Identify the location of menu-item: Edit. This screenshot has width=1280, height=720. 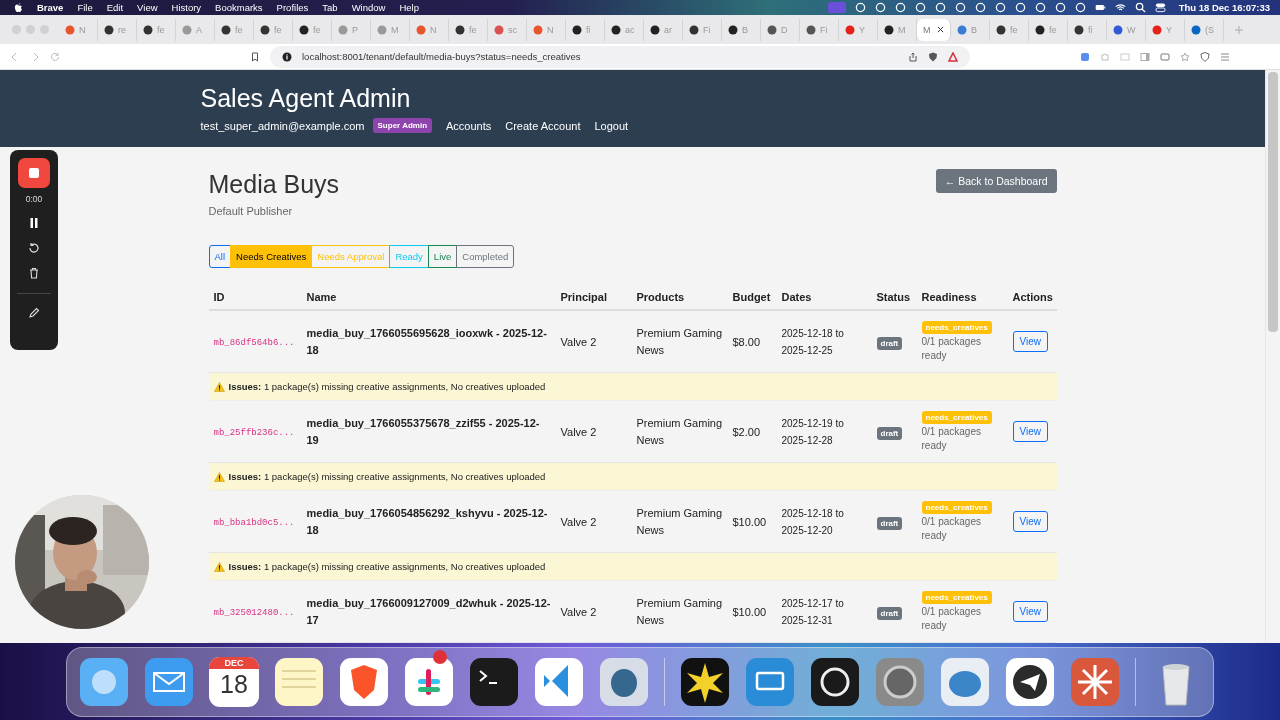
(115, 7).